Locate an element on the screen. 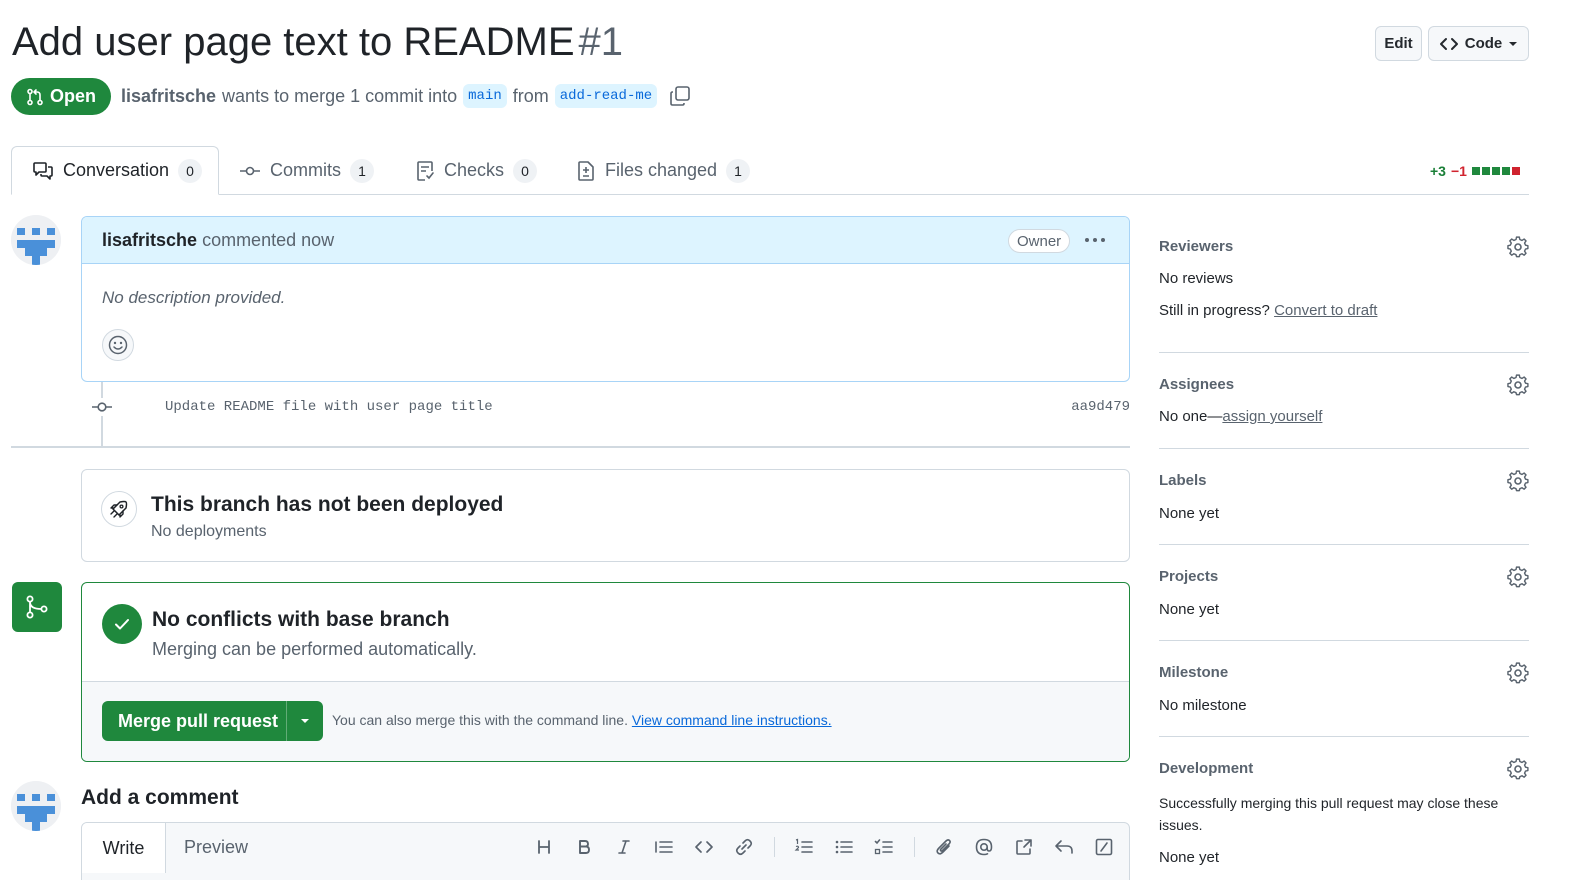  merge-status-subtitle: Merging can be performed automatically. is located at coordinates (314, 649).